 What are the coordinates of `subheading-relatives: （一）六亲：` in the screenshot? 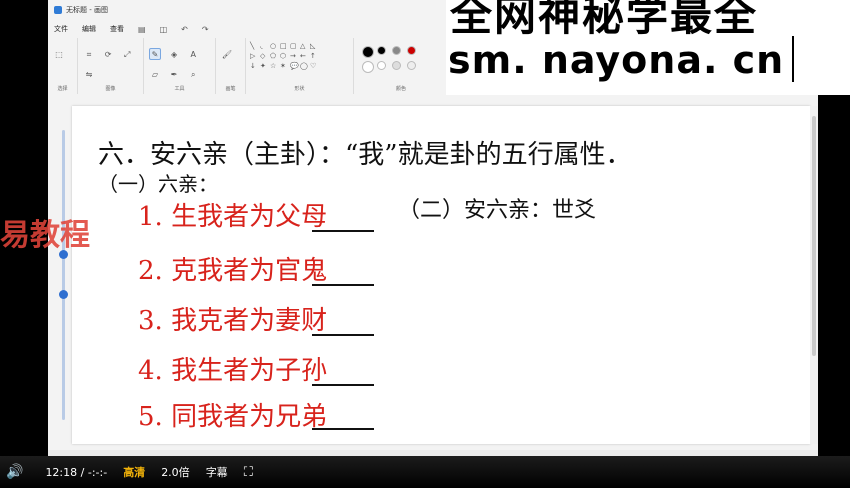 It's located at (158, 184).